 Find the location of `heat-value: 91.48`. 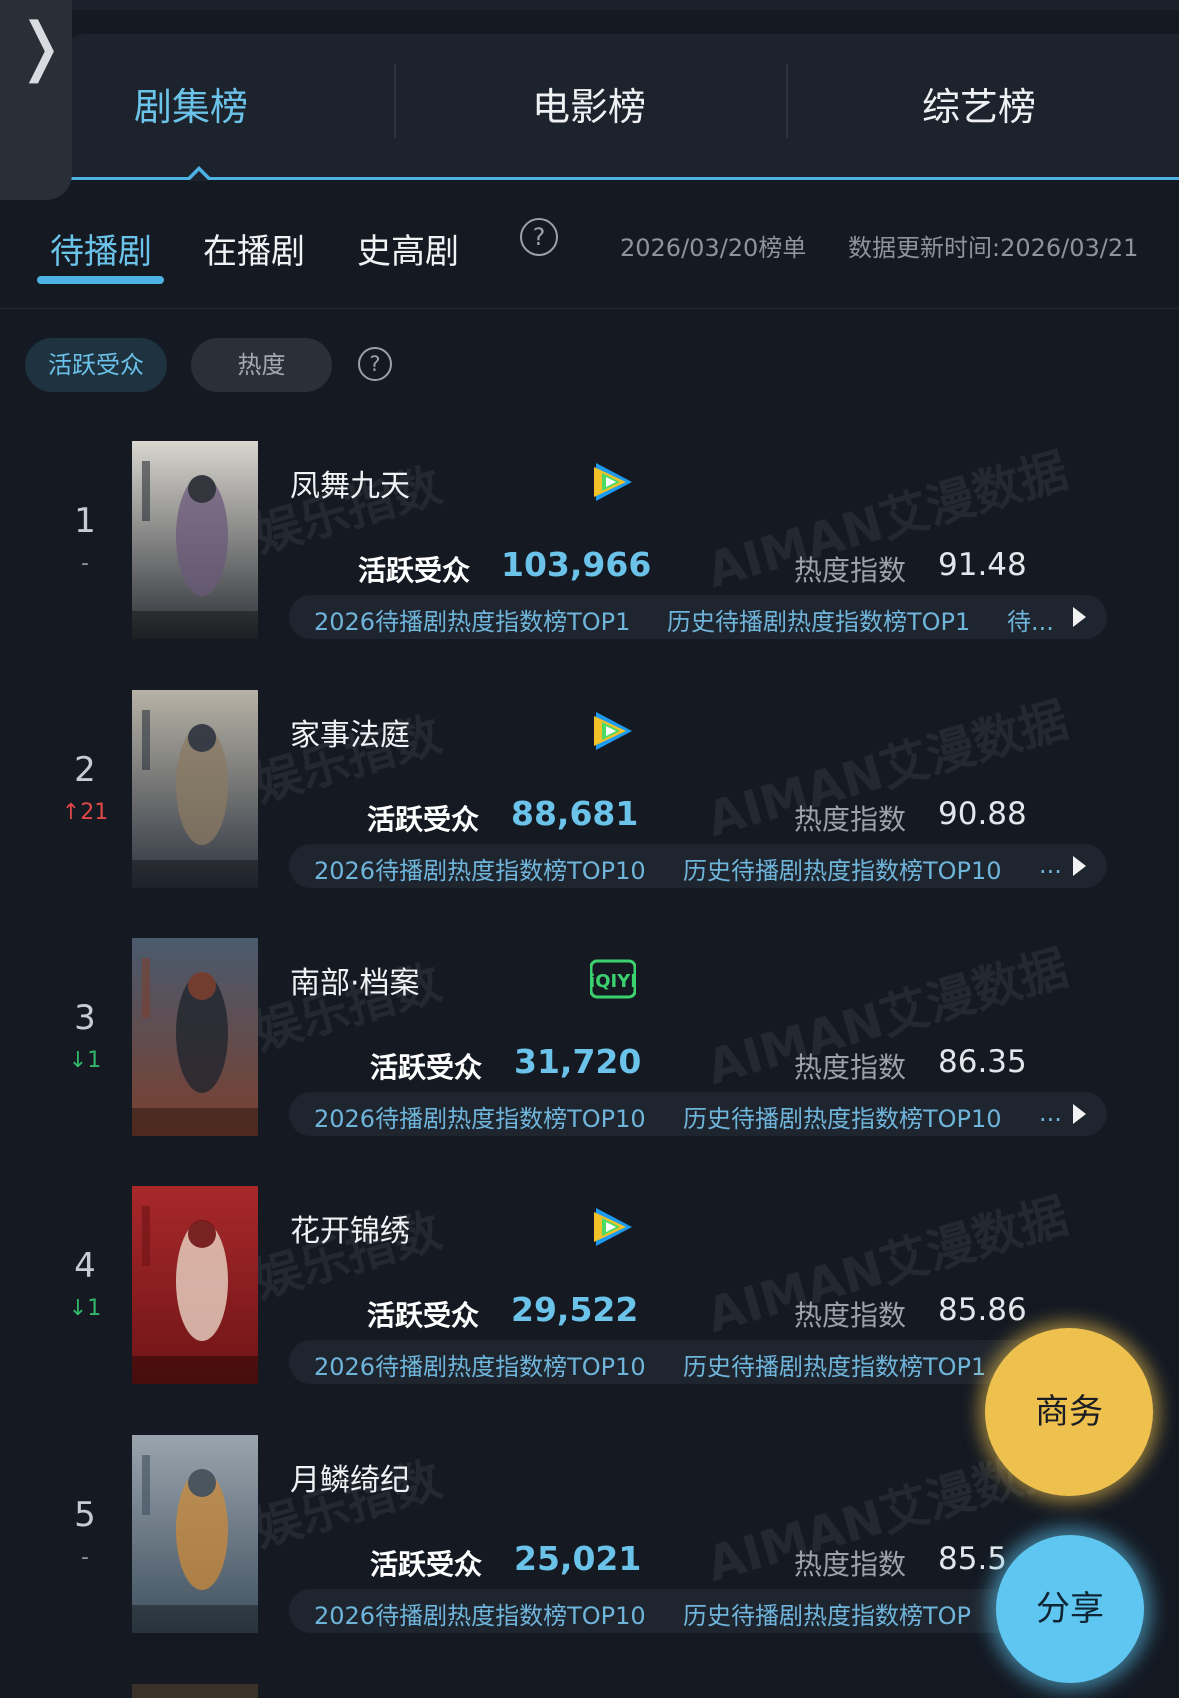

heat-value: 91.48 is located at coordinates (982, 565).